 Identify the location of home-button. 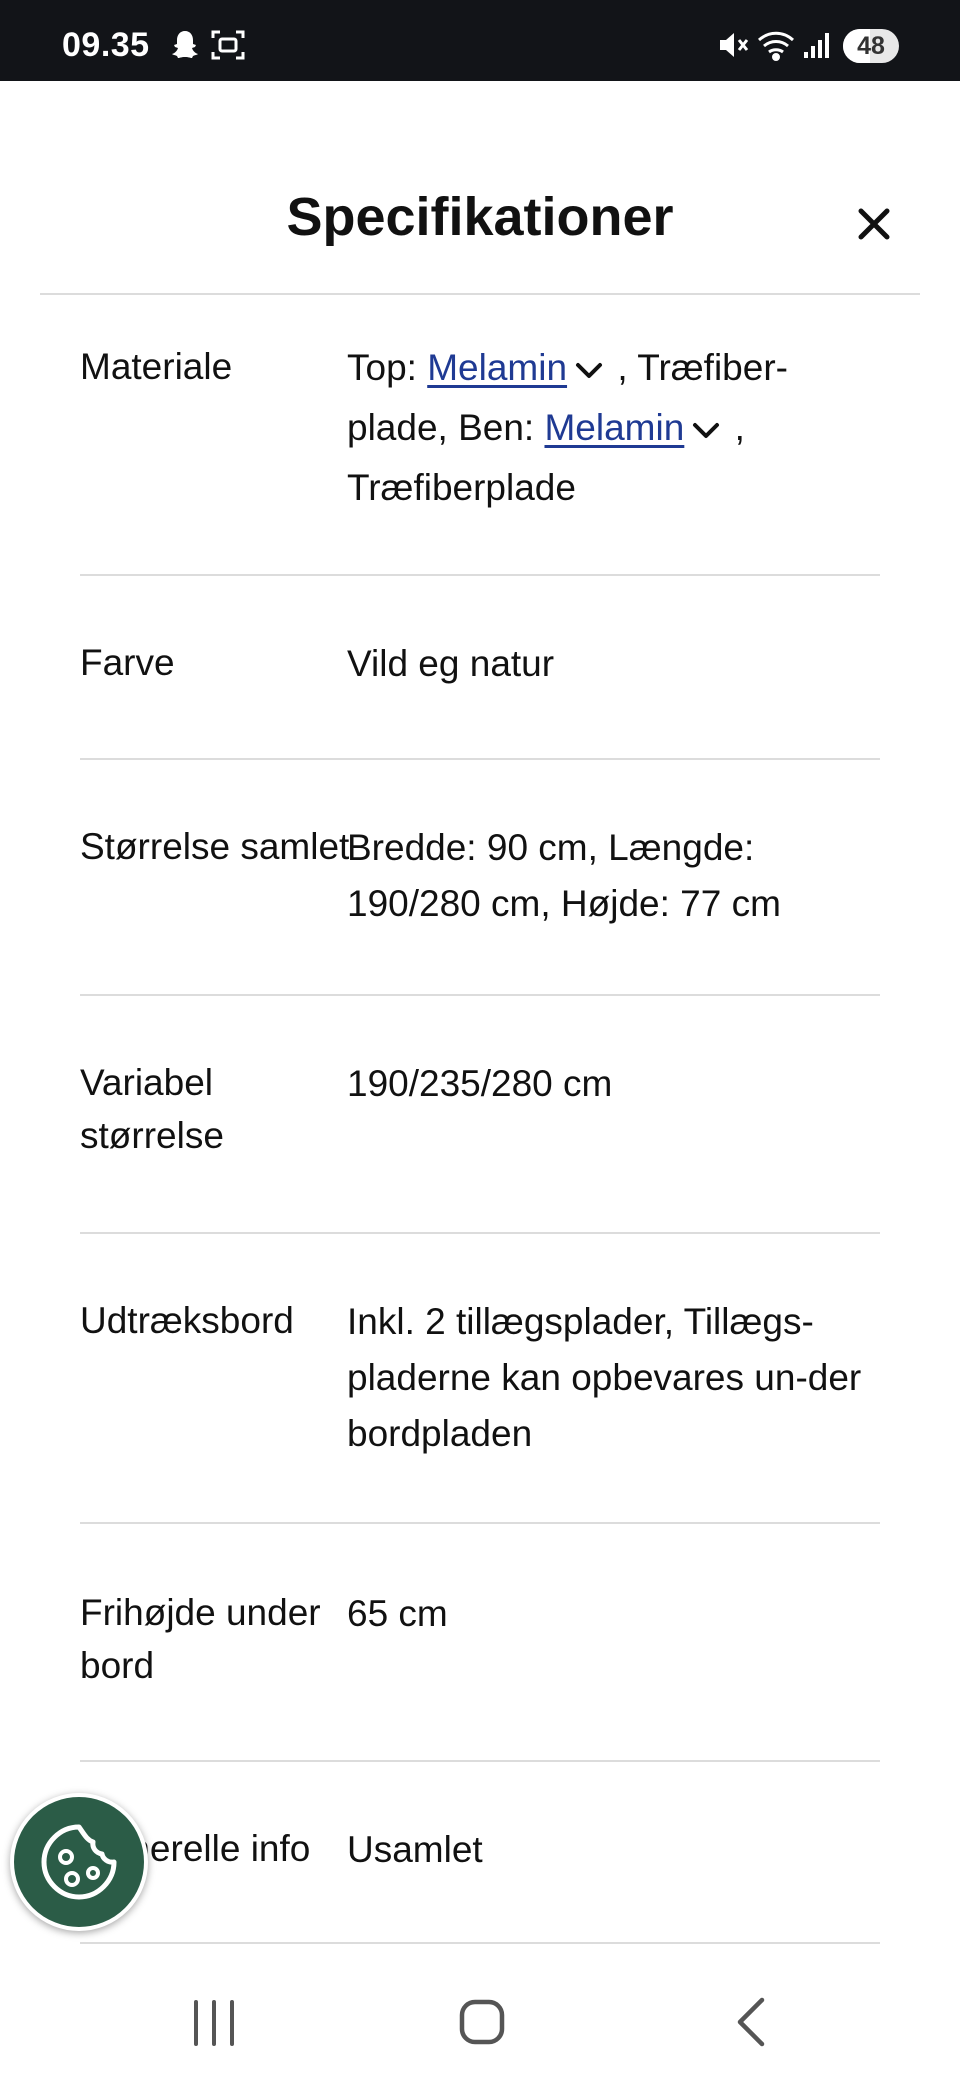
(482, 2023).